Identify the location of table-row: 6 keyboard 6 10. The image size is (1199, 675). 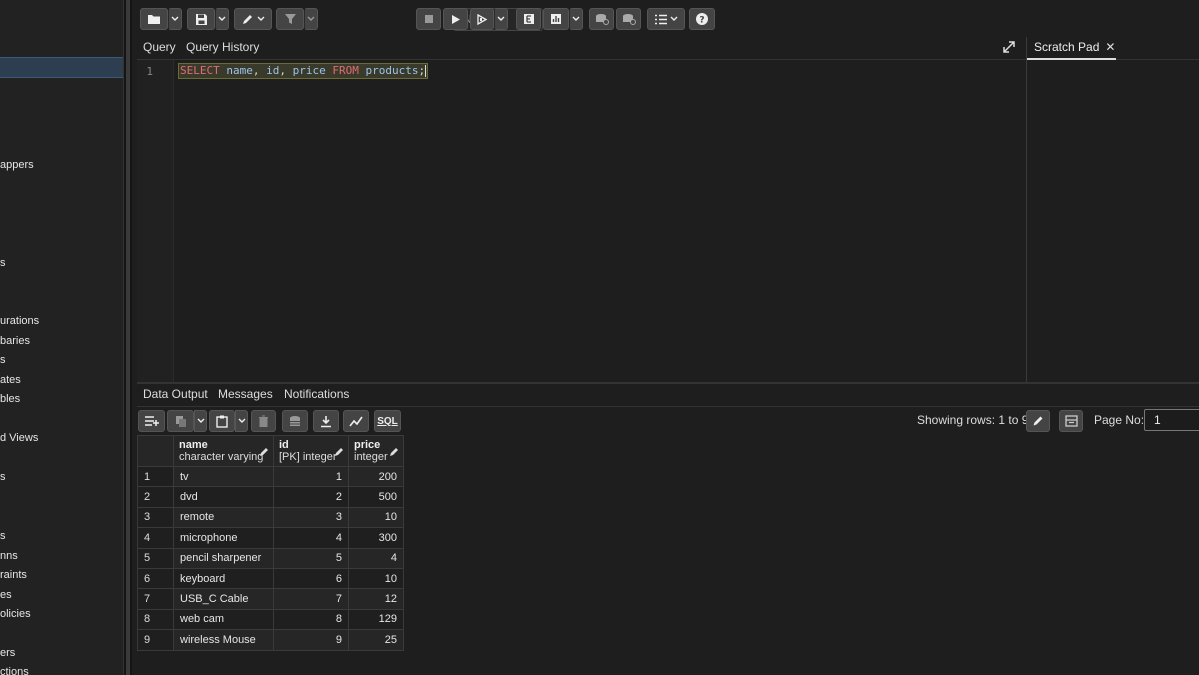
(270, 578).